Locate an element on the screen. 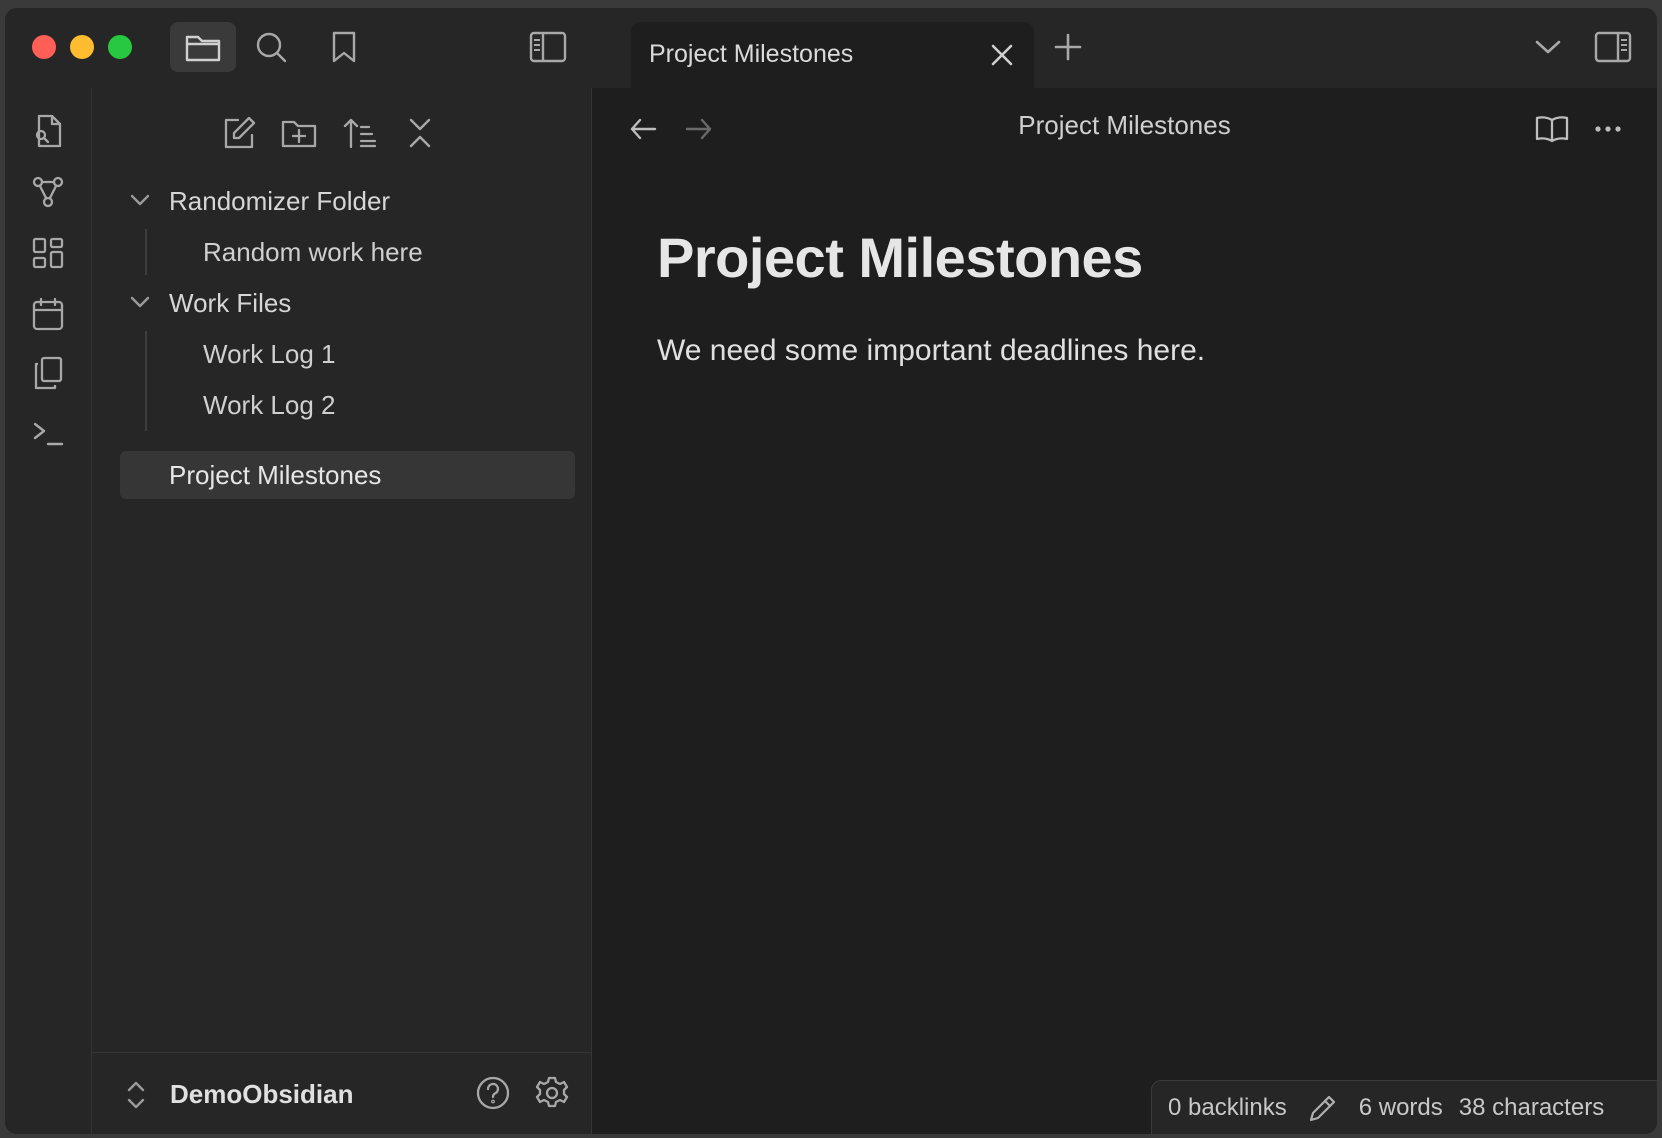 The image size is (1662, 1138). settings-icon is located at coordinates (552, 1093).